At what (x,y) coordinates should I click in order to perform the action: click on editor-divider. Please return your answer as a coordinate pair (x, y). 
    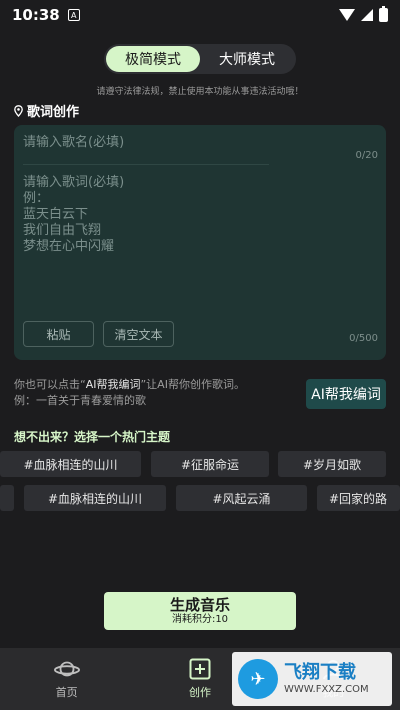
    Looking at the image, I should click on (146, 164).